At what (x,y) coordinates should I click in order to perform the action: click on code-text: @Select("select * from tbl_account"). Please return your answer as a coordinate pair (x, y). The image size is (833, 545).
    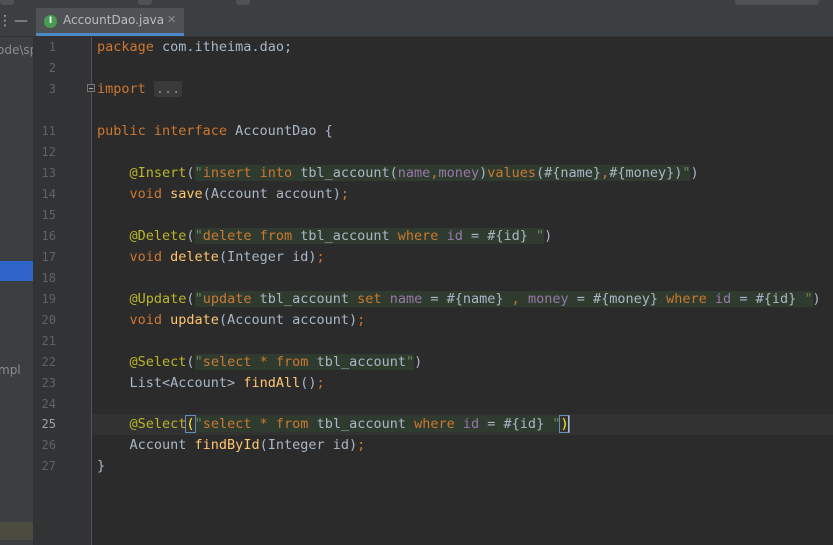
    Looking at the image, I should click on (259, 362).